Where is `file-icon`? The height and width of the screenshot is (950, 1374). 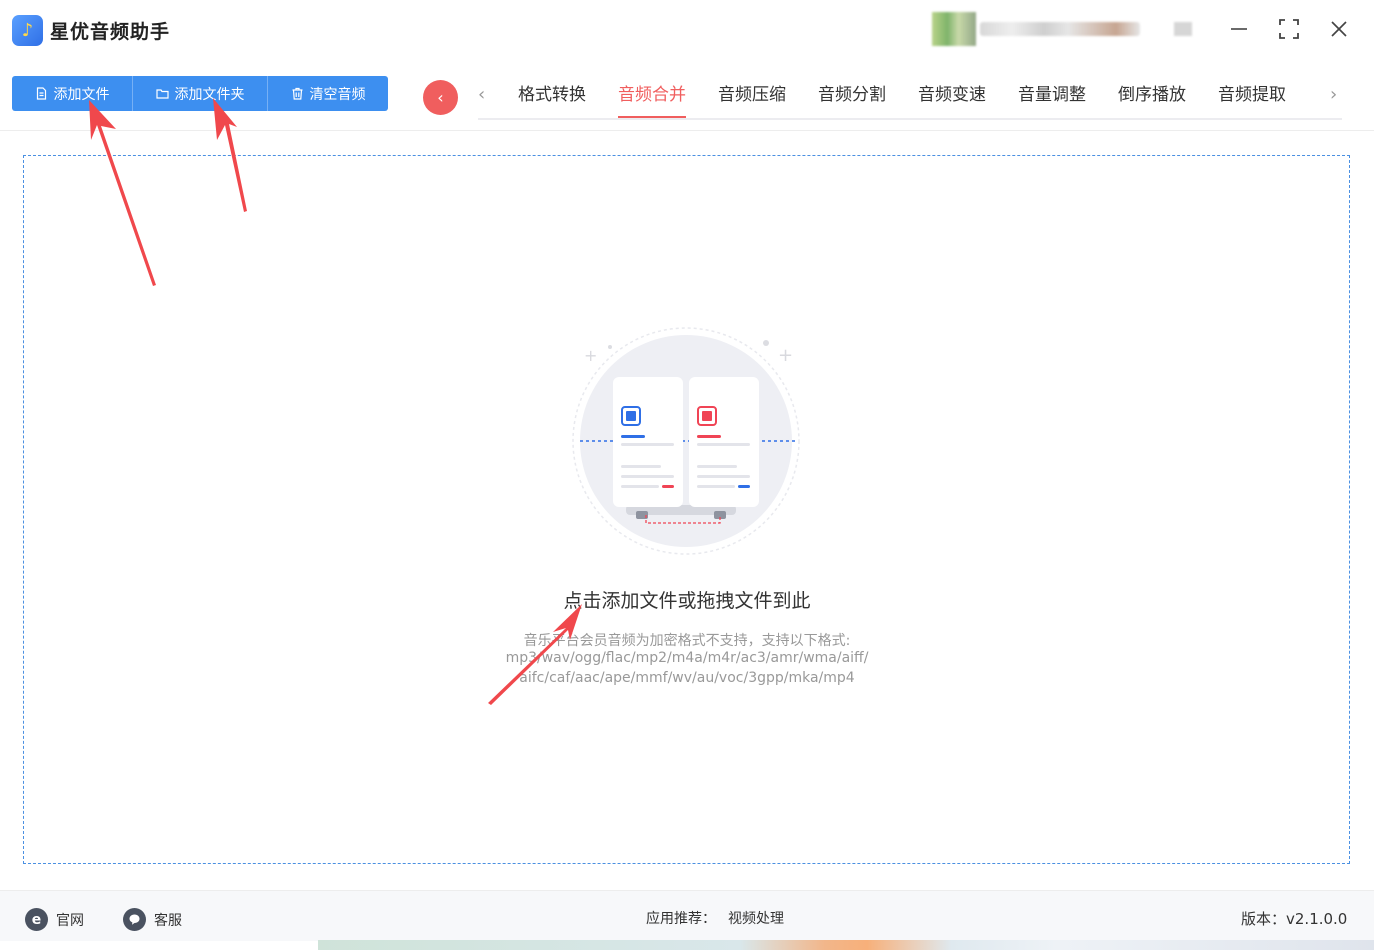
file-icon is located at coordinates (41, 93).